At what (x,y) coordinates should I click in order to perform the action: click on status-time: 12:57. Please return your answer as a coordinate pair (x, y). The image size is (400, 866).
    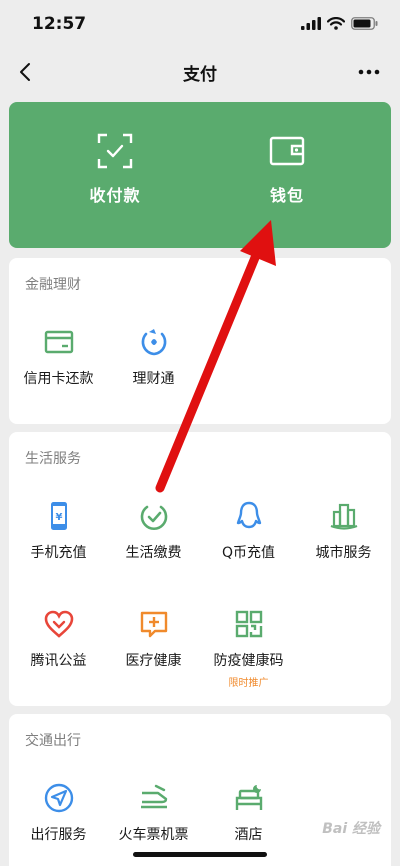
    Looking at the image, I should click on (59, 24).